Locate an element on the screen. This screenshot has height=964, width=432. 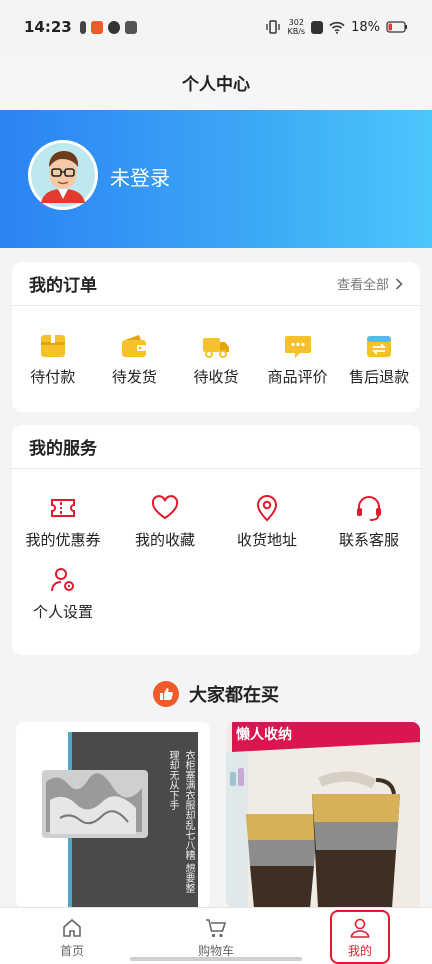
tab-home: 首页 is located at coordinates (72, 936).